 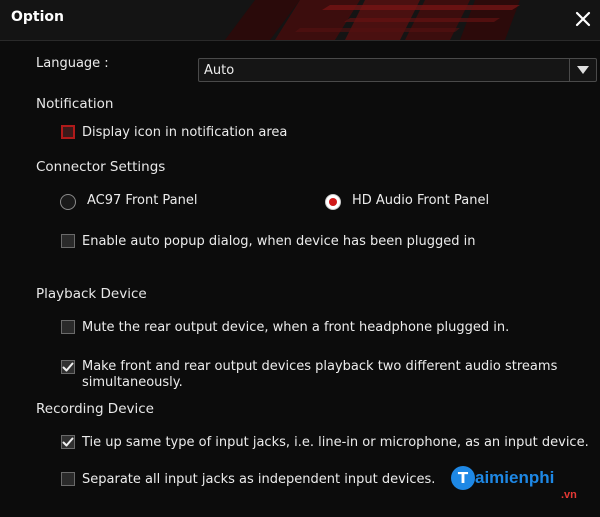 I want to click on chevron-down-icon, so click(x=583, y=70).